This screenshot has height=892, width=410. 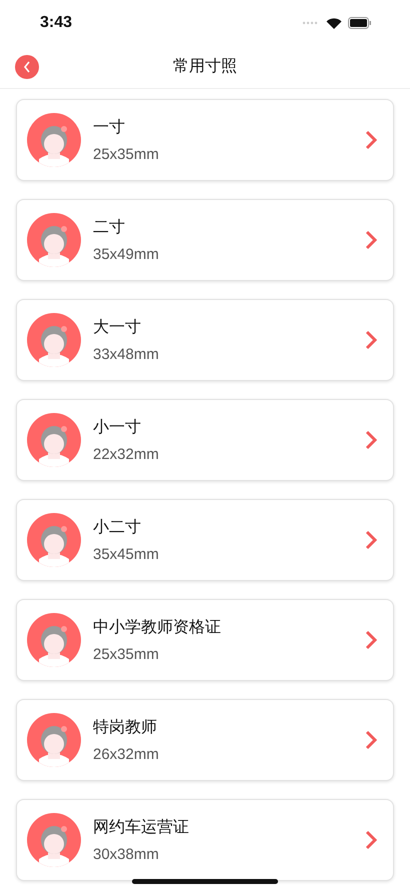 What do you see at coordinates (205, 740) in the screenshot?
I see `photo-size-card: 特岗教师 26x32mm` at bounding box center [205, 740].